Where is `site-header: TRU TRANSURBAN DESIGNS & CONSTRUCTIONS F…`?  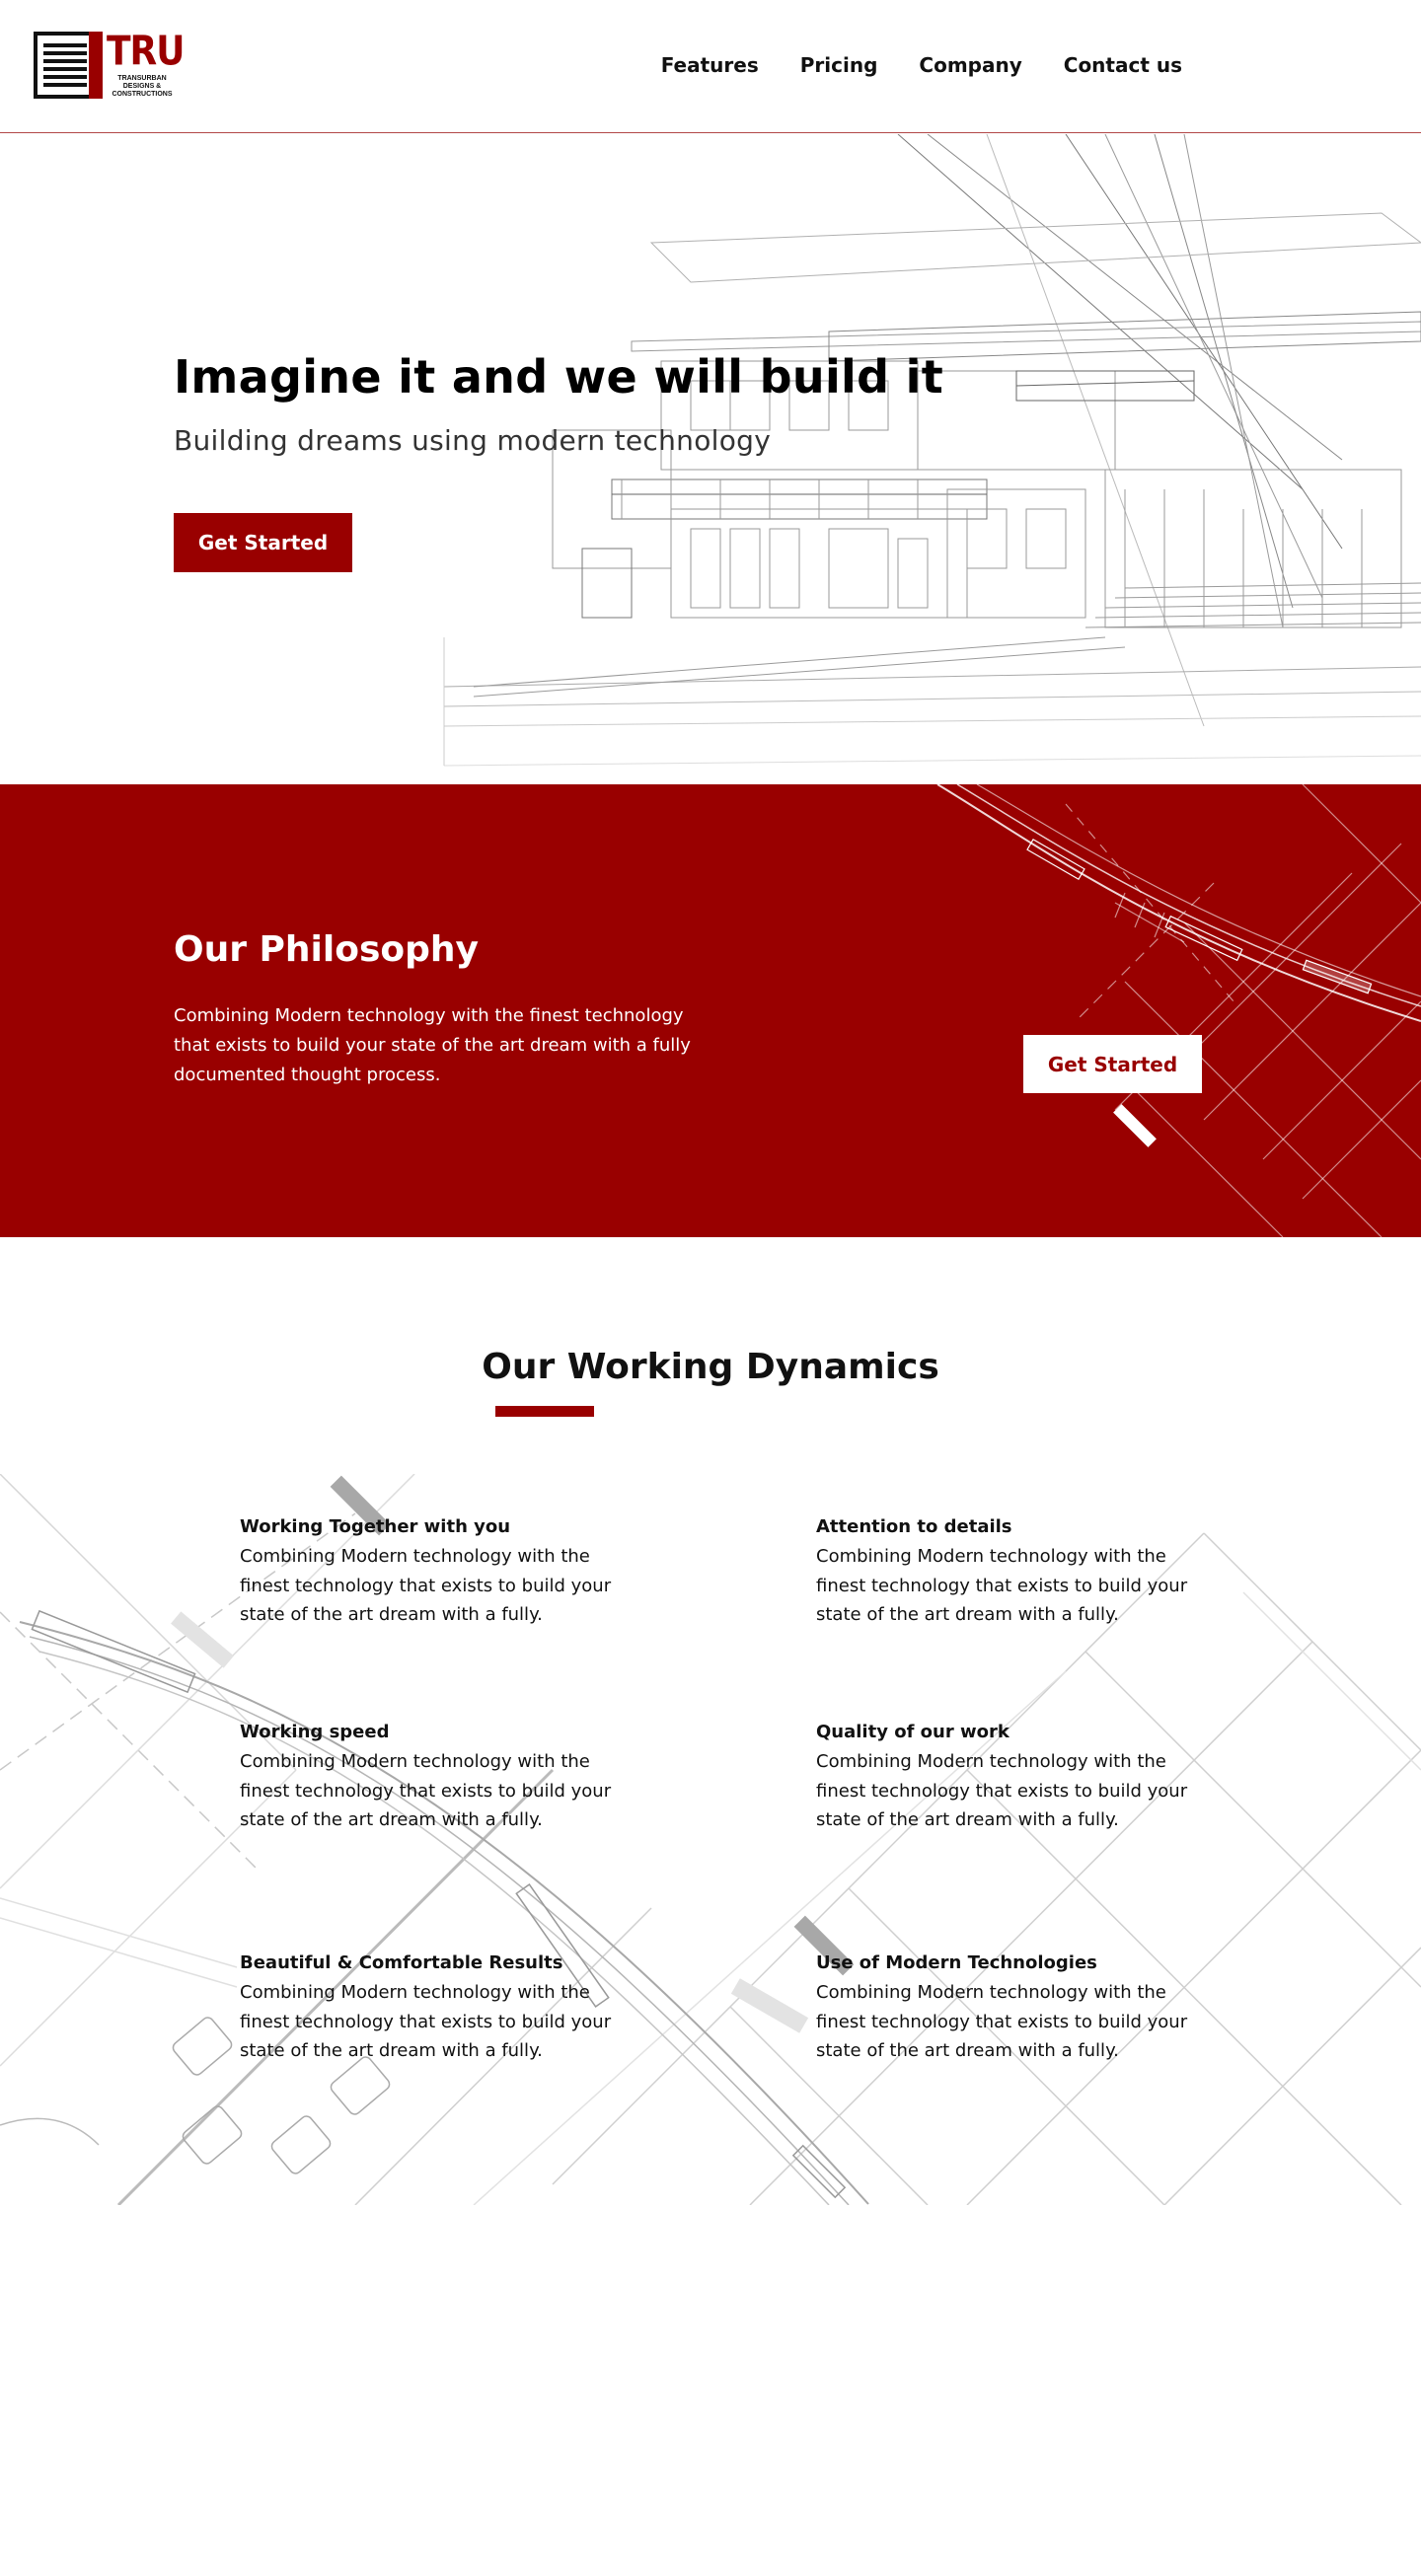 site-header: TRU TRANSURBAN DESIGNS & CONSTRUCTIONS F… is located at coordinates (710, 66).